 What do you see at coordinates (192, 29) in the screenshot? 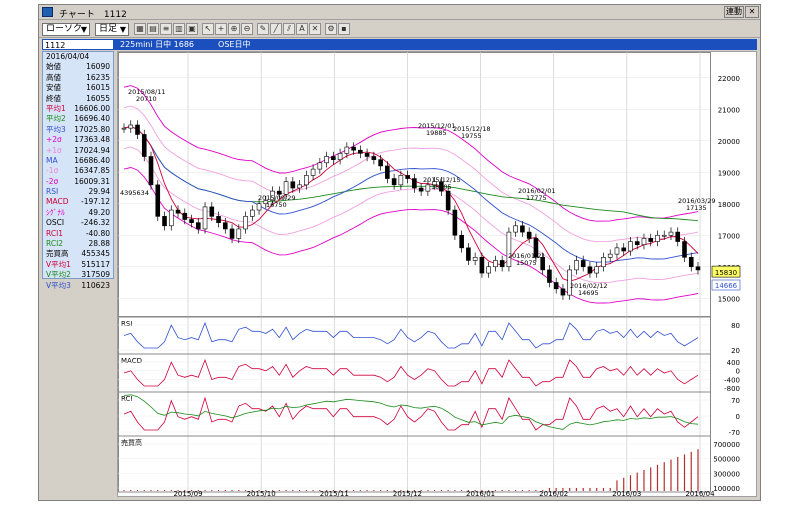
I see `window-icon: ▣` at bounding box center [192, 29].